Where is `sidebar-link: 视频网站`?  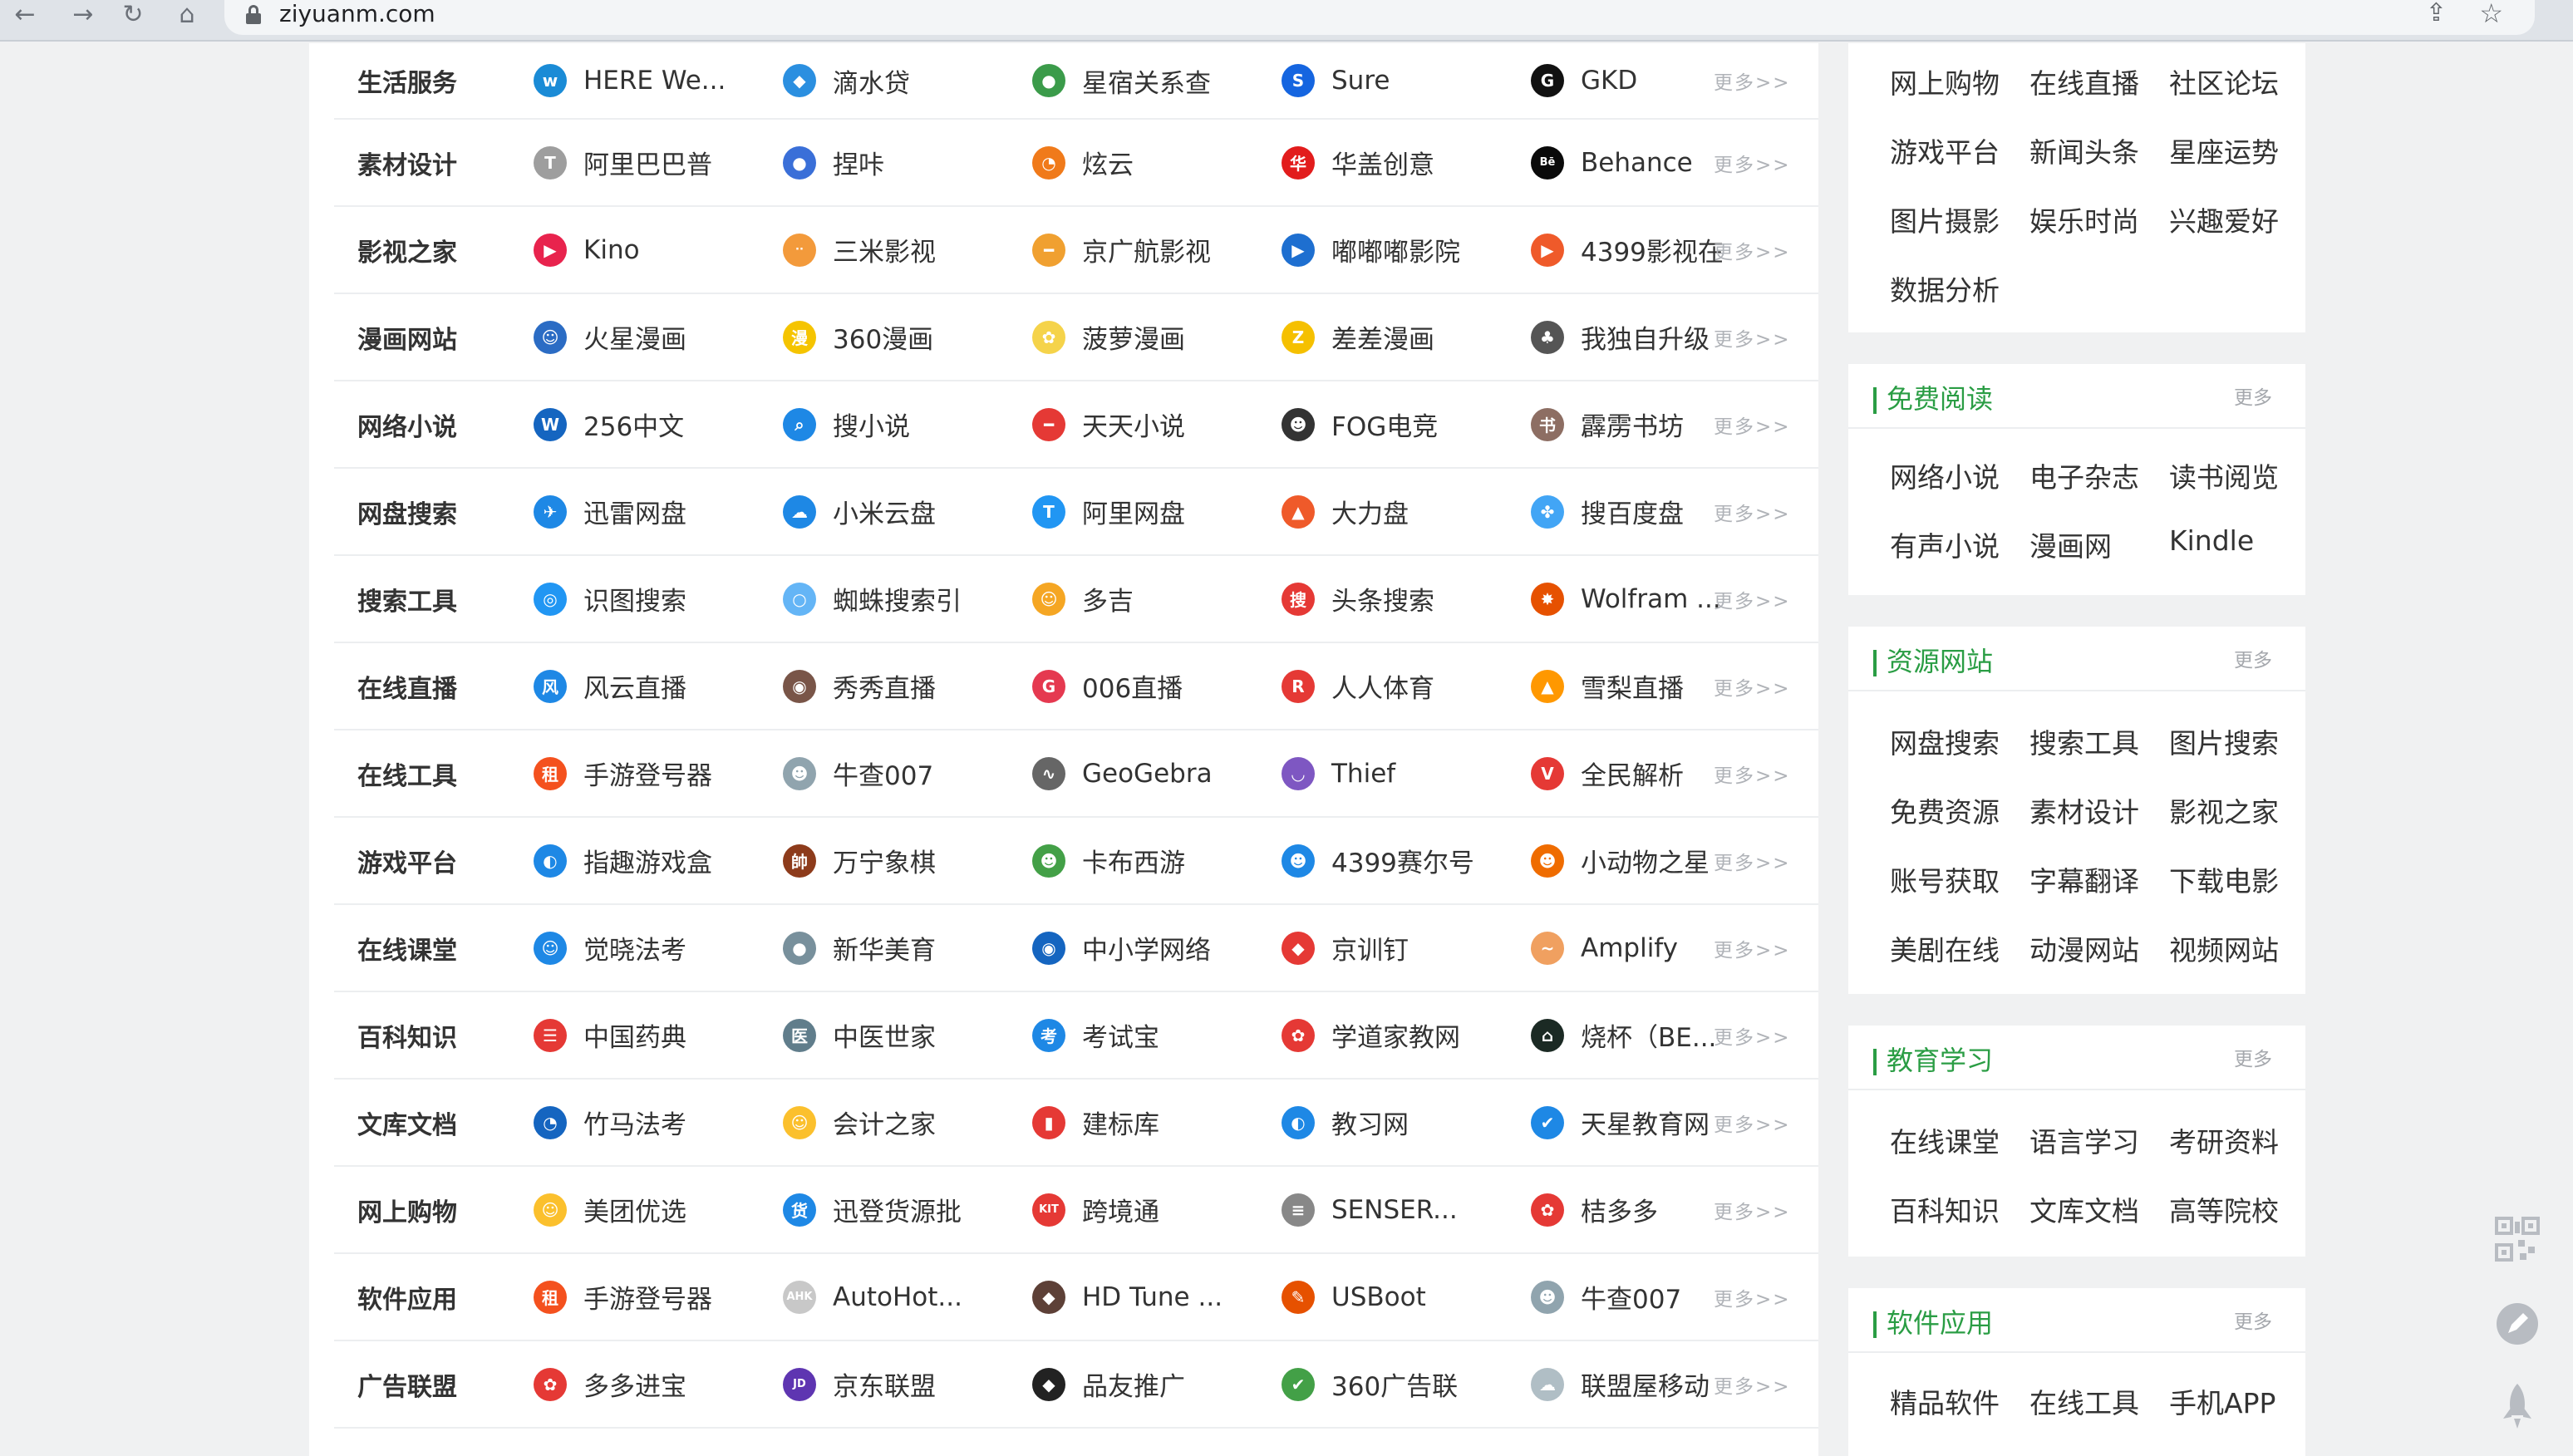 sidebar-link: 视频网站 is located at coordinates (2239, 948).